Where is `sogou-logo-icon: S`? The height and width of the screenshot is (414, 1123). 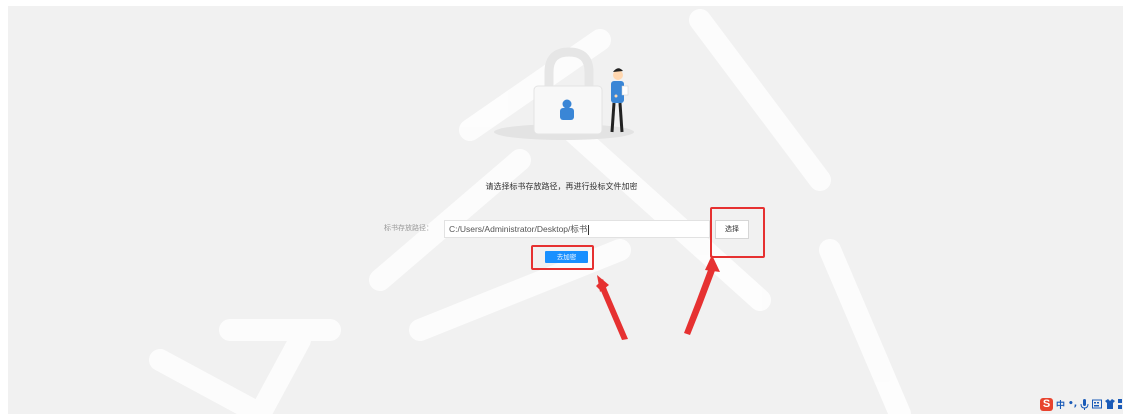 sogou-logo-icon: S is located at coordinates (1046, 404).